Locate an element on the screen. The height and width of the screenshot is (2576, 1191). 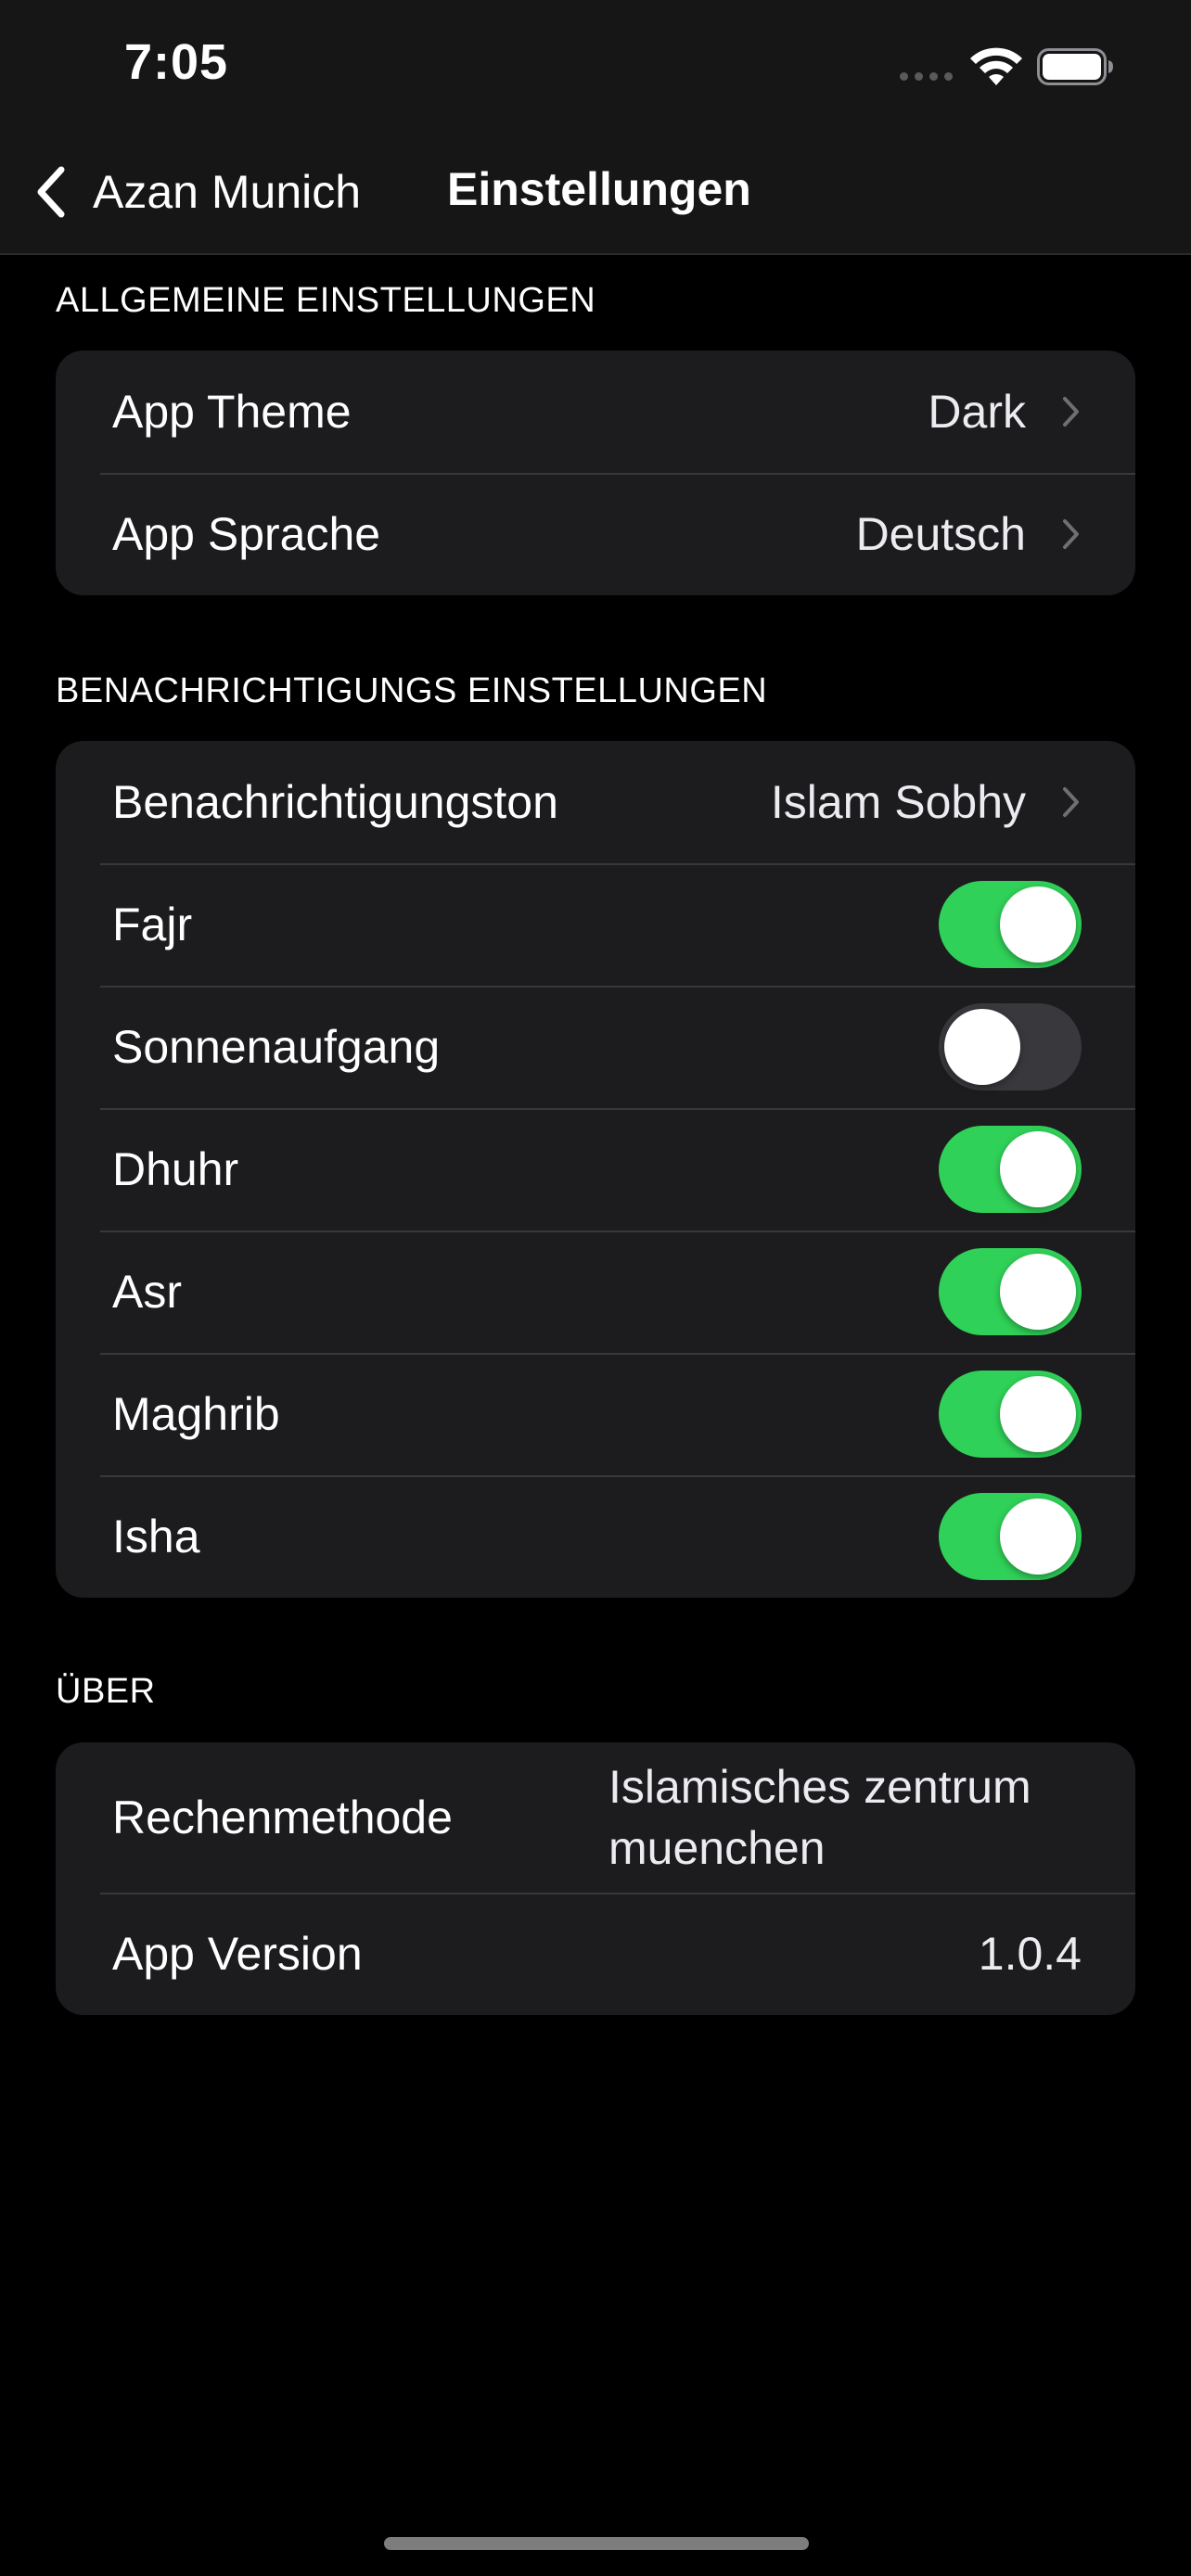
status-time: 7:05 is located at coordinates (177, 62).